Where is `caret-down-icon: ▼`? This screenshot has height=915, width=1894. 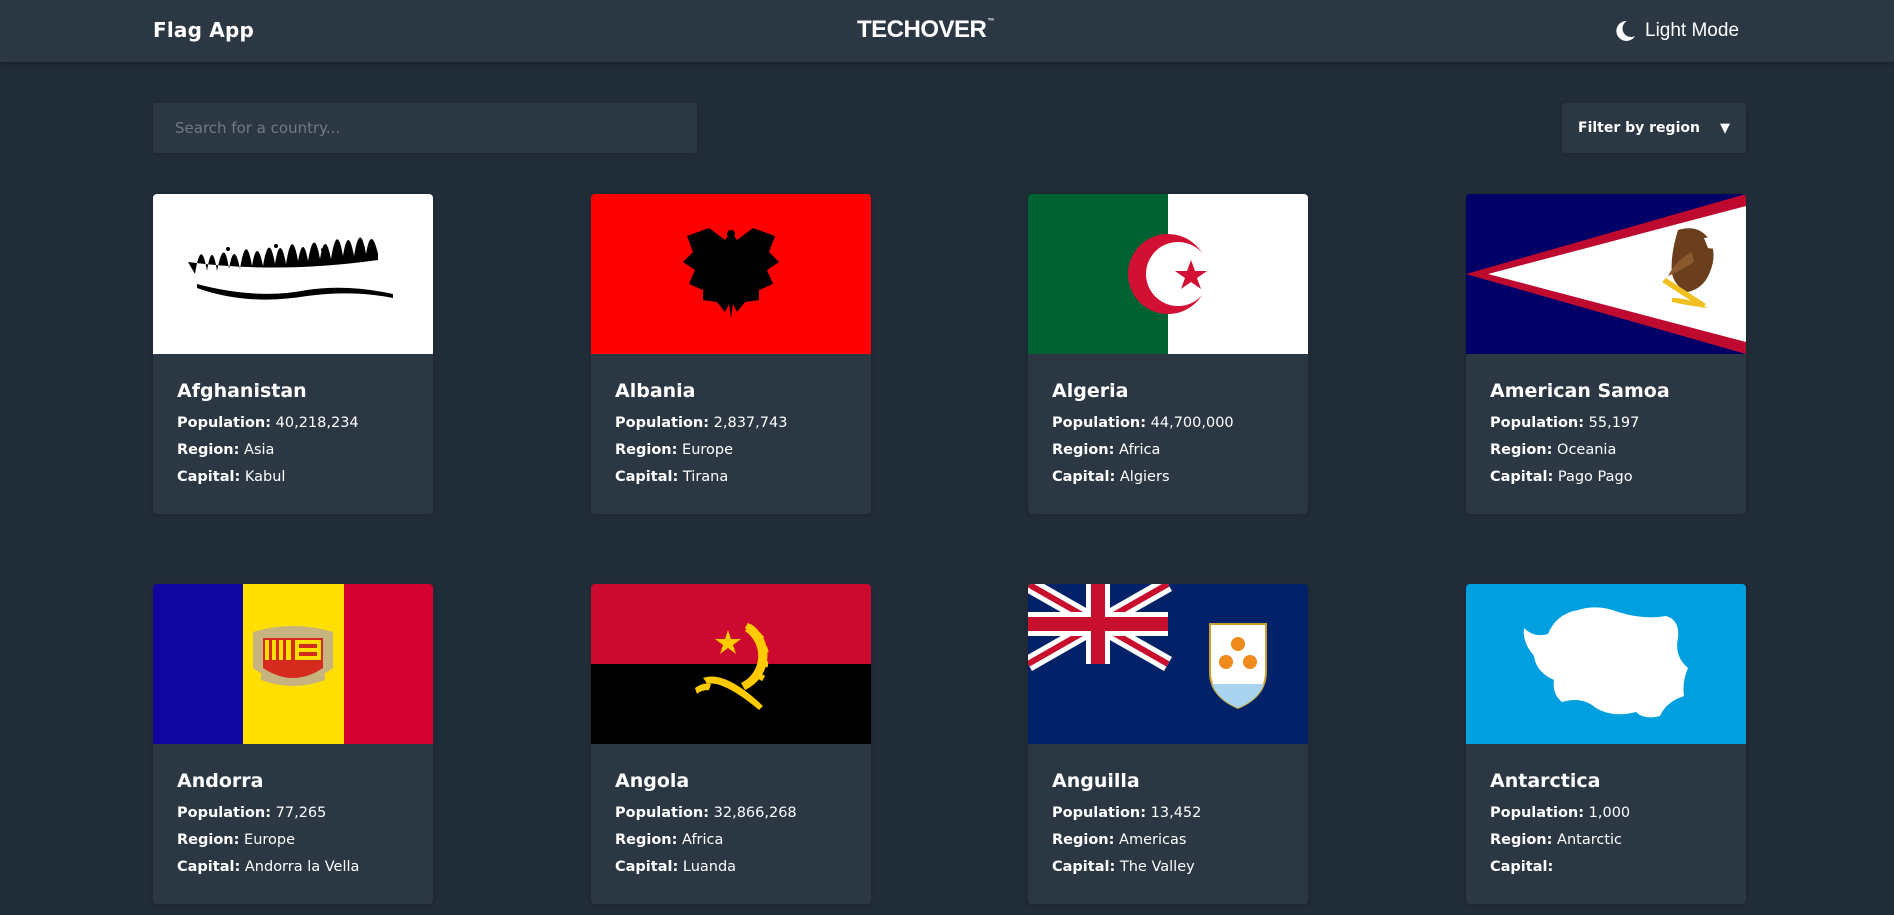 caret-down-icon: ▼ is located at coordinates (1725, 128).